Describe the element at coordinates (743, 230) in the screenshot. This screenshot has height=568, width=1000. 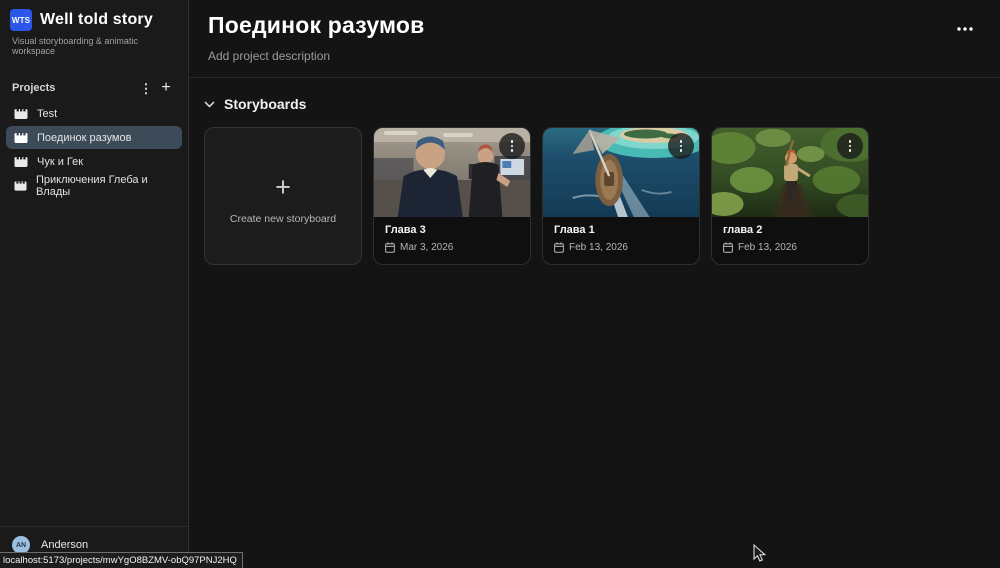
I see `storyboard-title: глава 2` at that location.